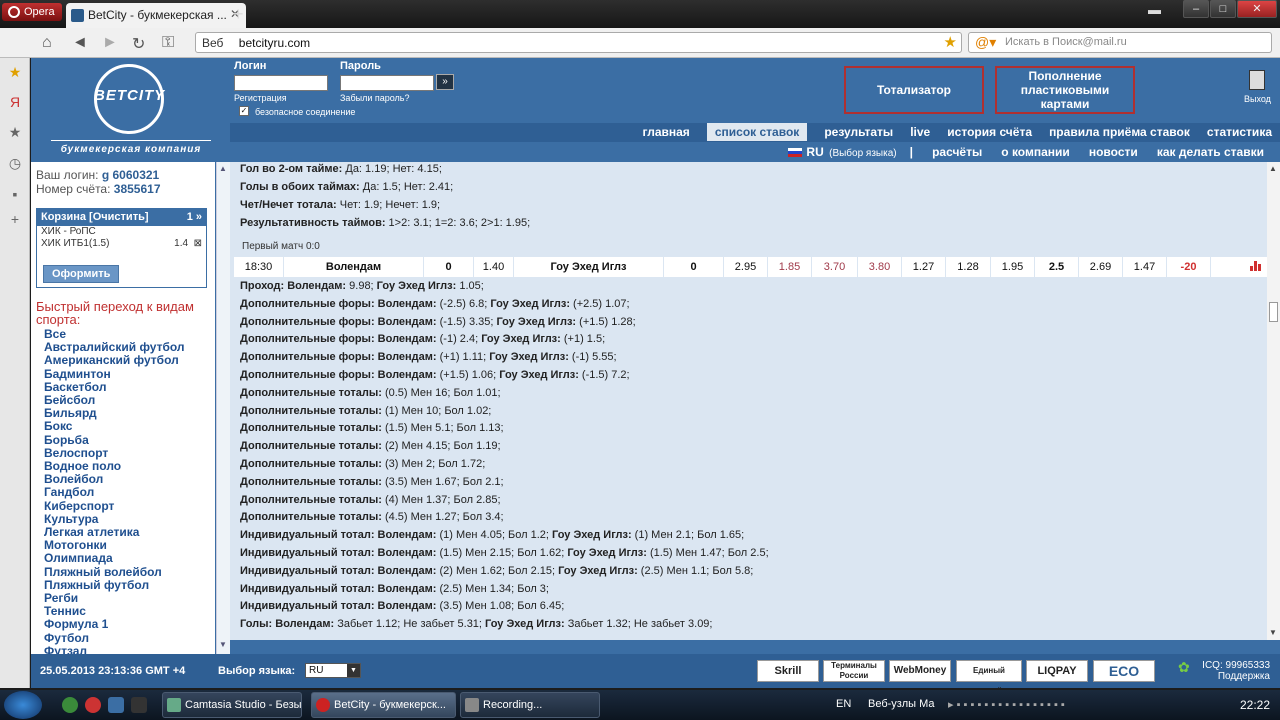 This screenshot has height=720, width=1280. Describe the element at coordinates (15, 163) in the screenshot. I see `history-icon: ◷` at that location.